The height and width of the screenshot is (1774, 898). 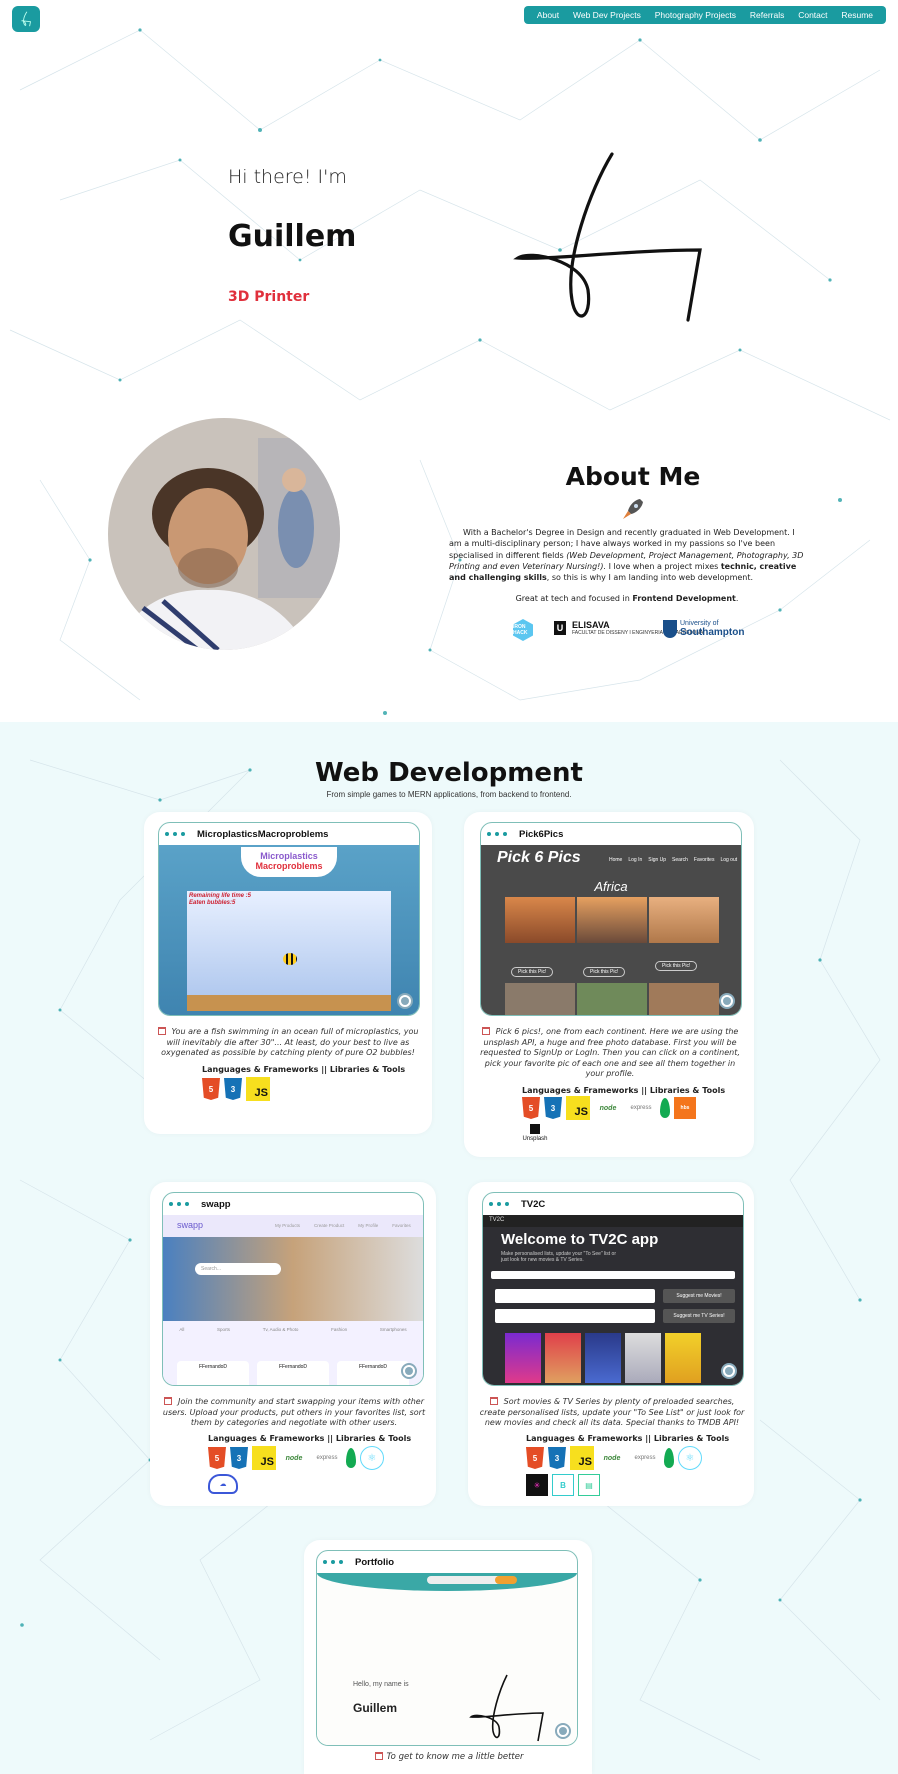 I want to click on home-logo, so click(x=26, y=19).